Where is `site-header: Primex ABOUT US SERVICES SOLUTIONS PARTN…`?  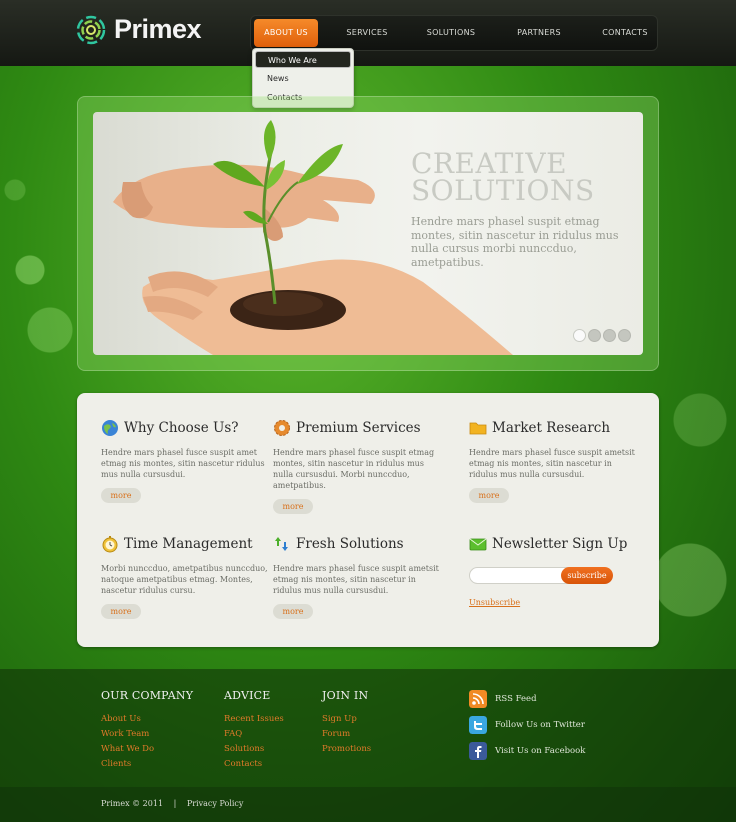 site-header: Primex ABOUT US SERVICES SOLUTIONS PARTN… is located at coordinates (368, 33).